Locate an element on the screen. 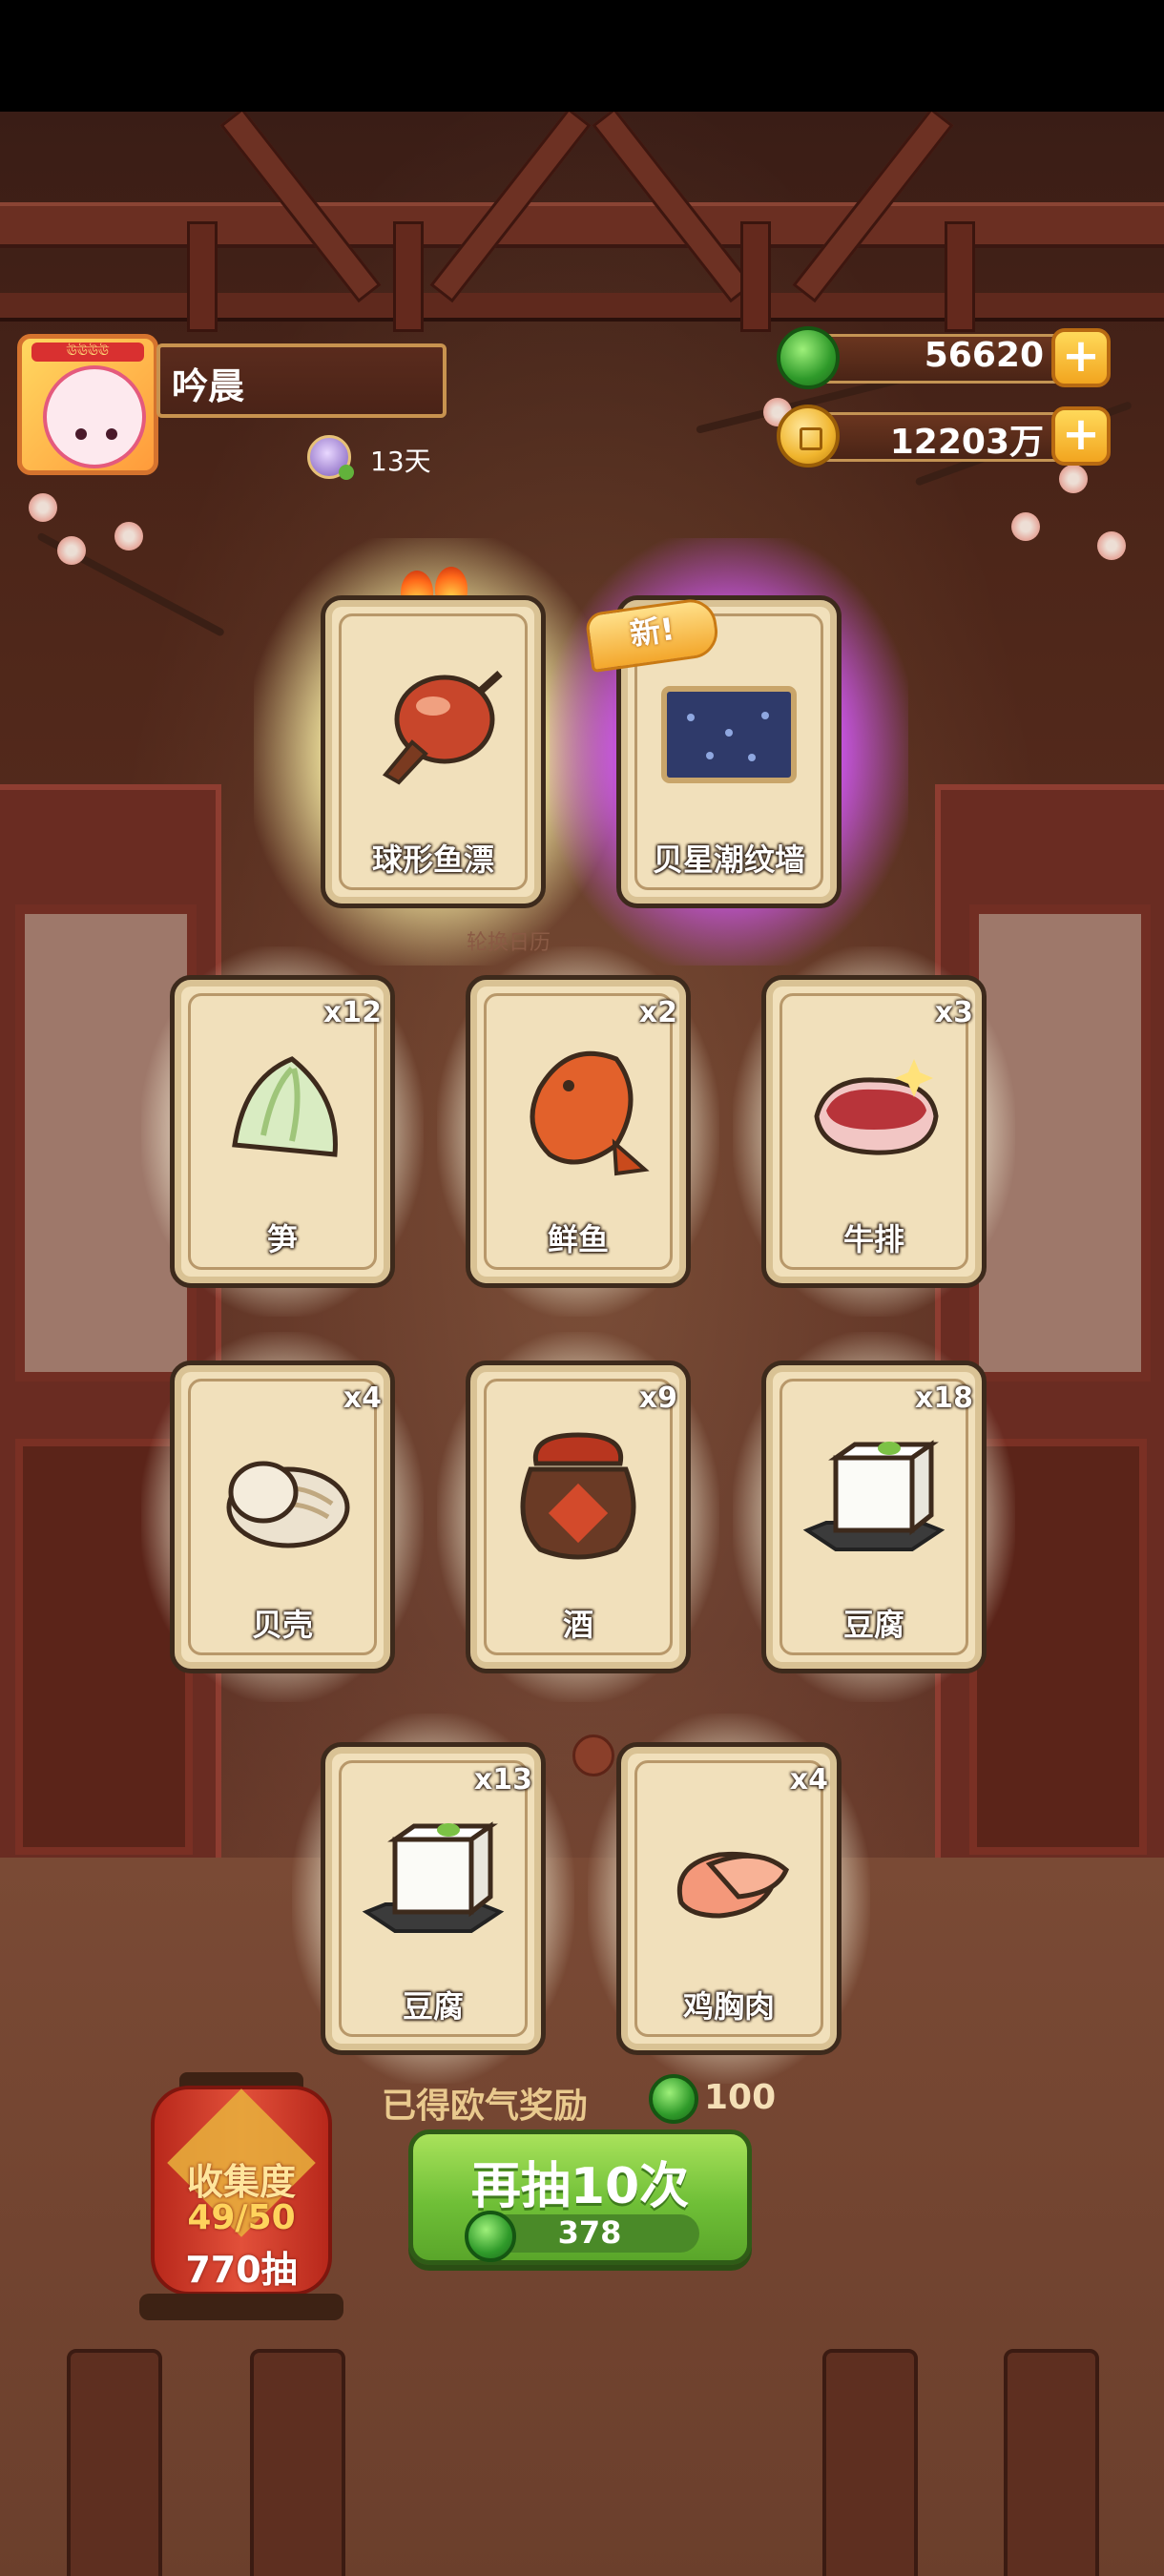 Image resolution: width=1164 pixels, height=2576 pixels. wine-jar-icon is located at coordinates (578, 1496).